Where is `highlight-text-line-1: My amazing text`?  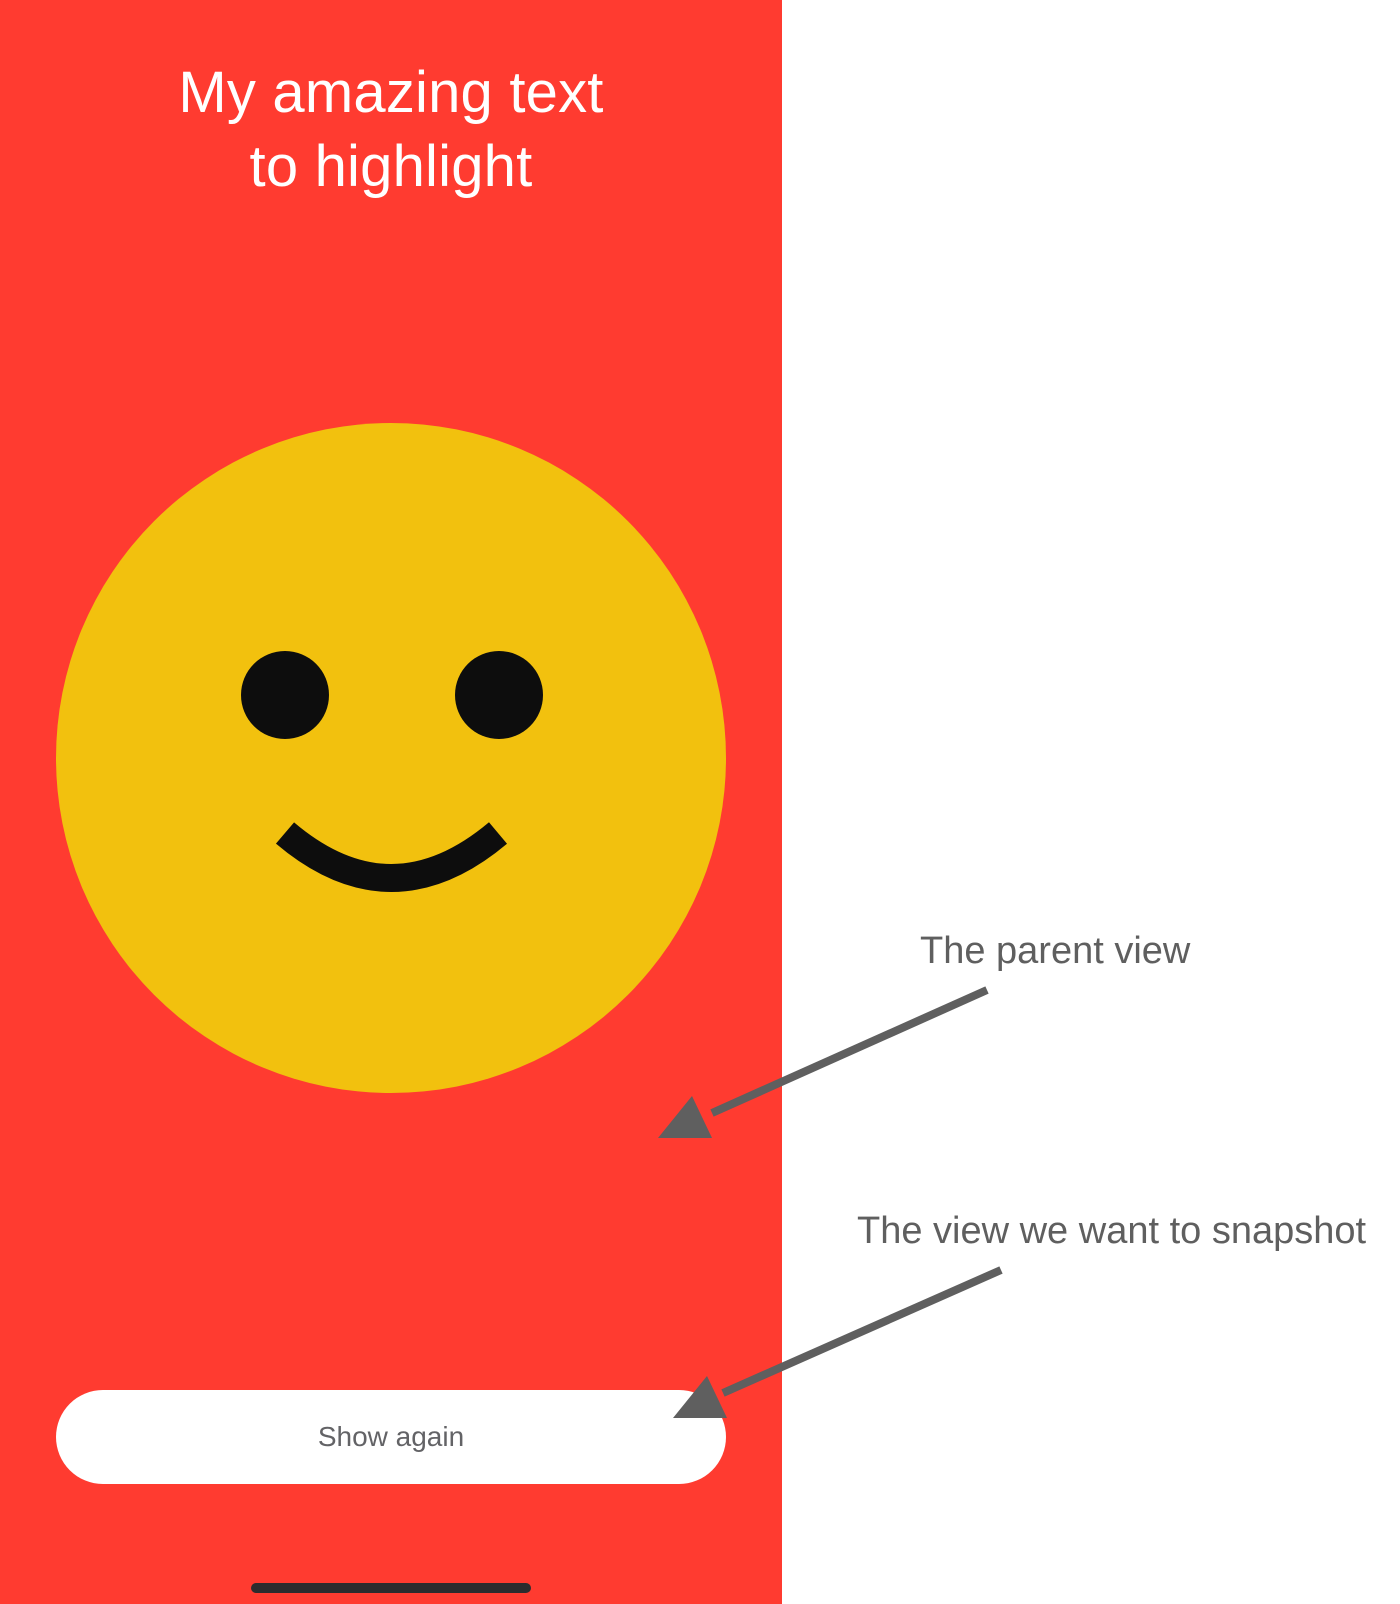 highlight-text-line-1: My amazing text is located at coordinates (391, 92).